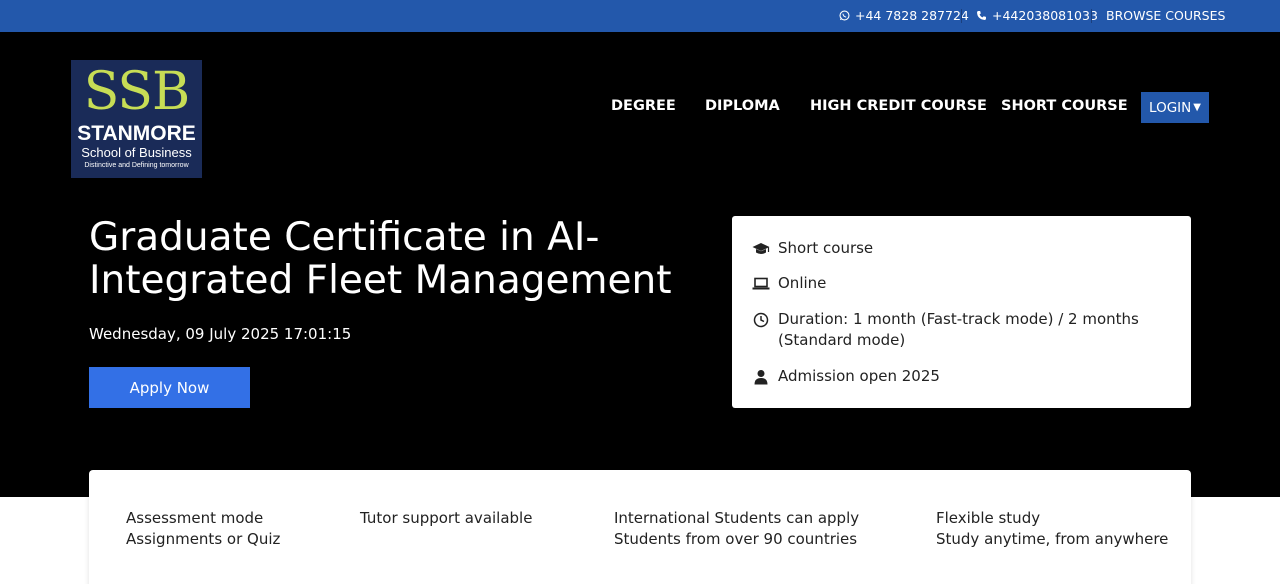 The image size is (1280, 584). What do you see at coordinates (912, 15) in the screenshot?
I see `whatsapp-number: +44 7828 287724` at bounding box center [912, 15].